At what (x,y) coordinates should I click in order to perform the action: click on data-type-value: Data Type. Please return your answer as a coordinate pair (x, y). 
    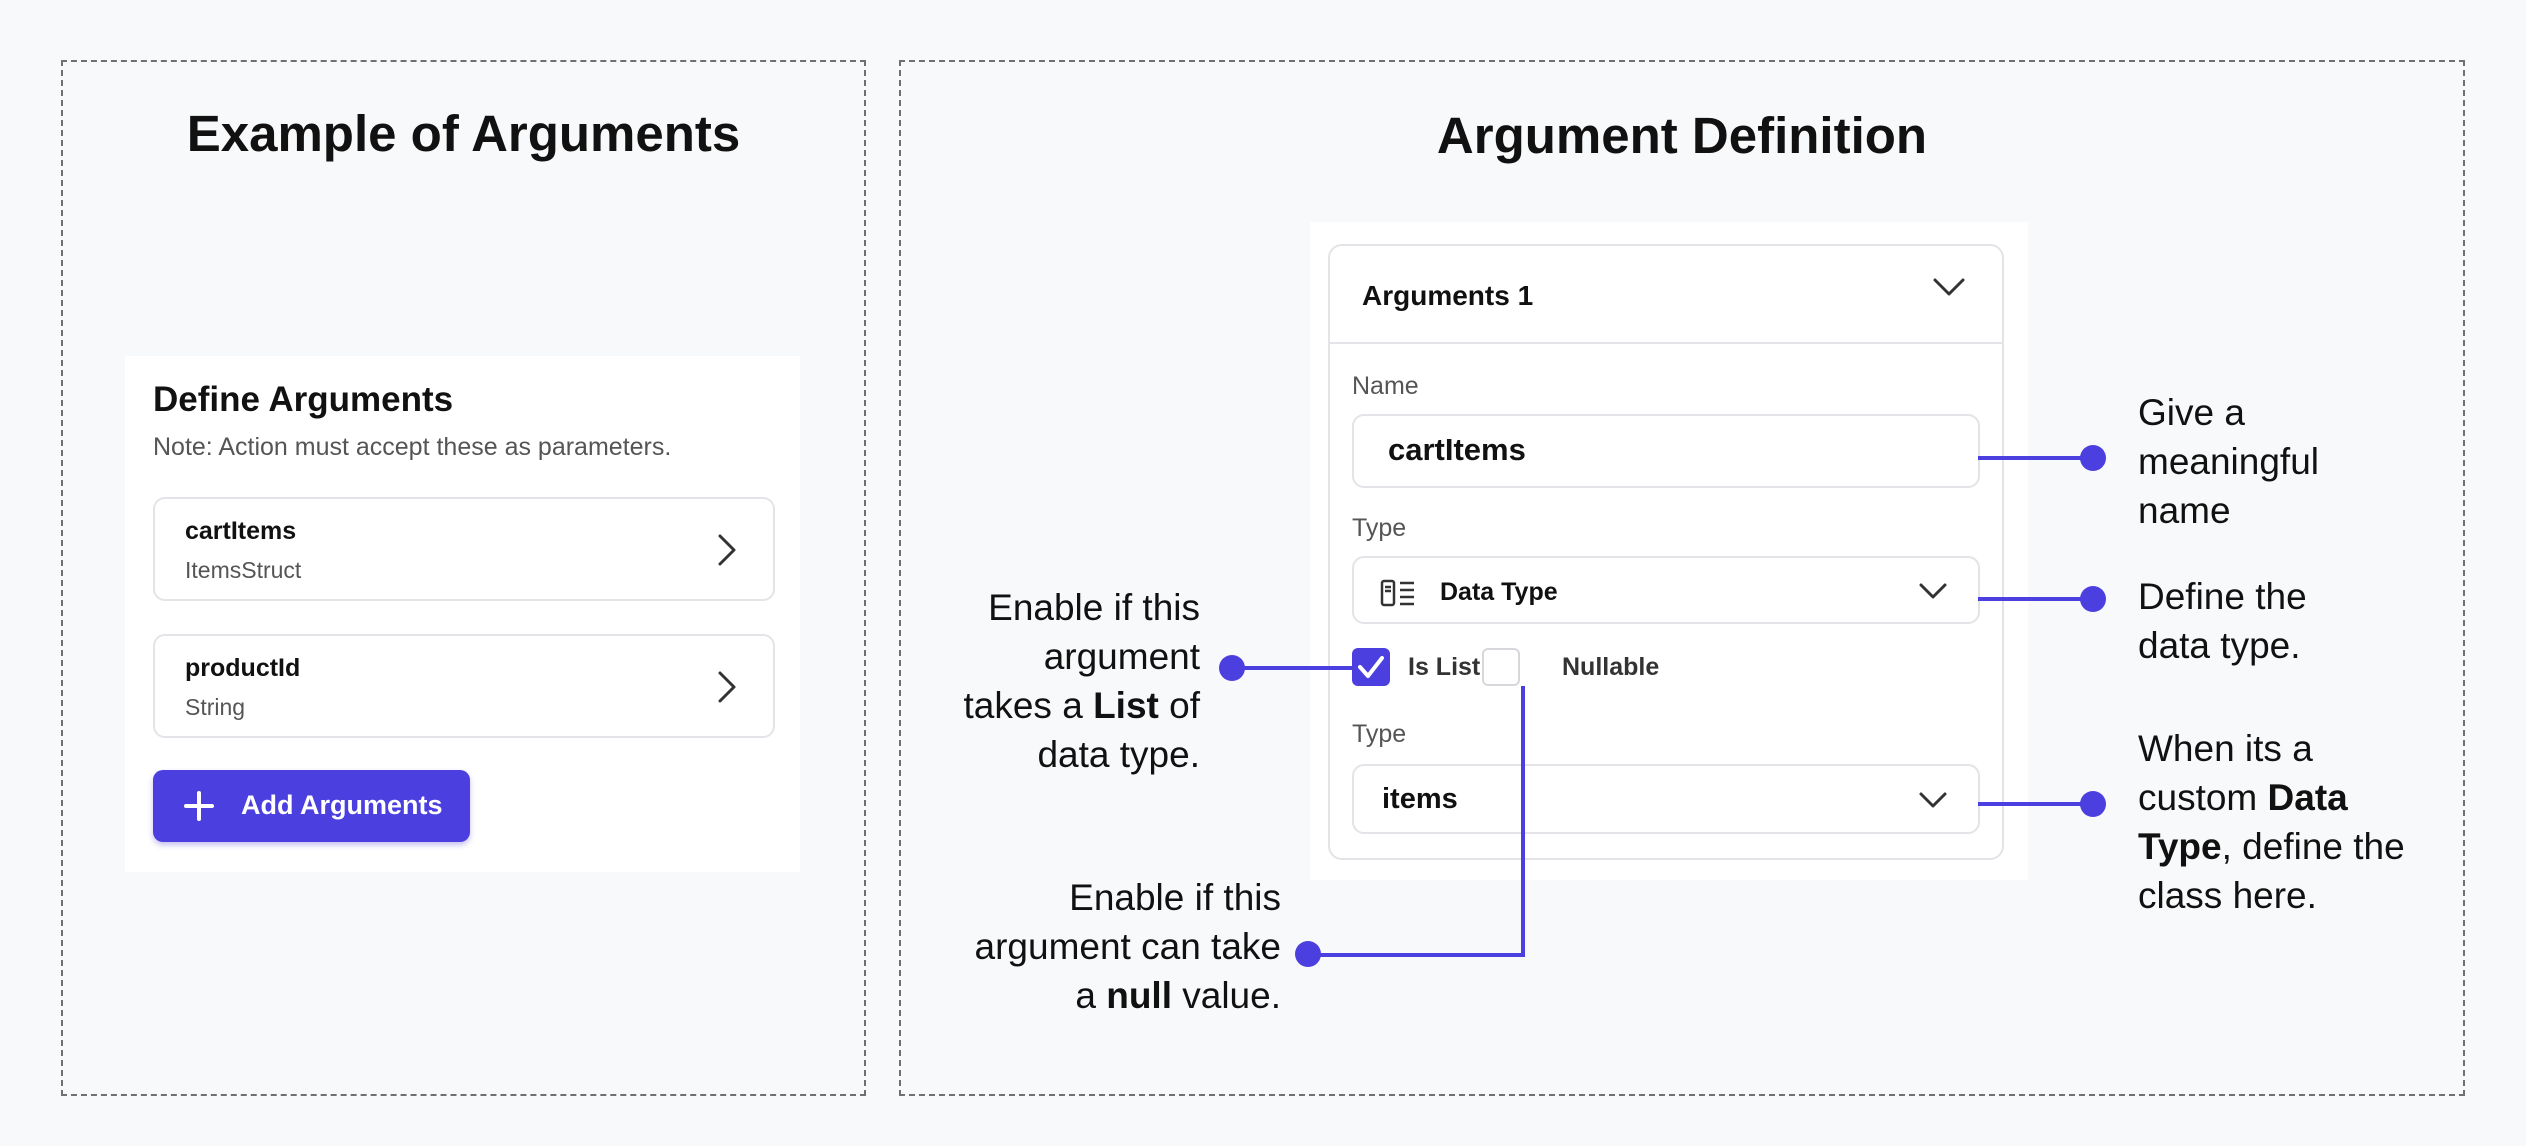
    Looking at the image, I should click on (1499, 592).